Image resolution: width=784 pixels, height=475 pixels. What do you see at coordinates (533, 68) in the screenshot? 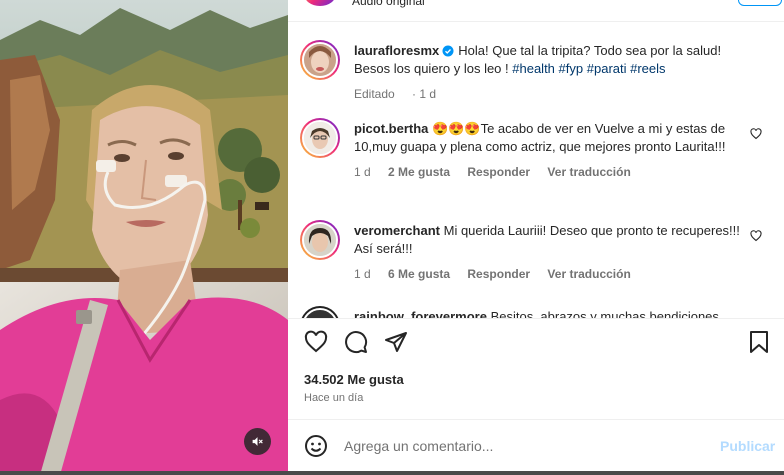
I see `hashtag-link: #health` at bounding box center [533, 68].